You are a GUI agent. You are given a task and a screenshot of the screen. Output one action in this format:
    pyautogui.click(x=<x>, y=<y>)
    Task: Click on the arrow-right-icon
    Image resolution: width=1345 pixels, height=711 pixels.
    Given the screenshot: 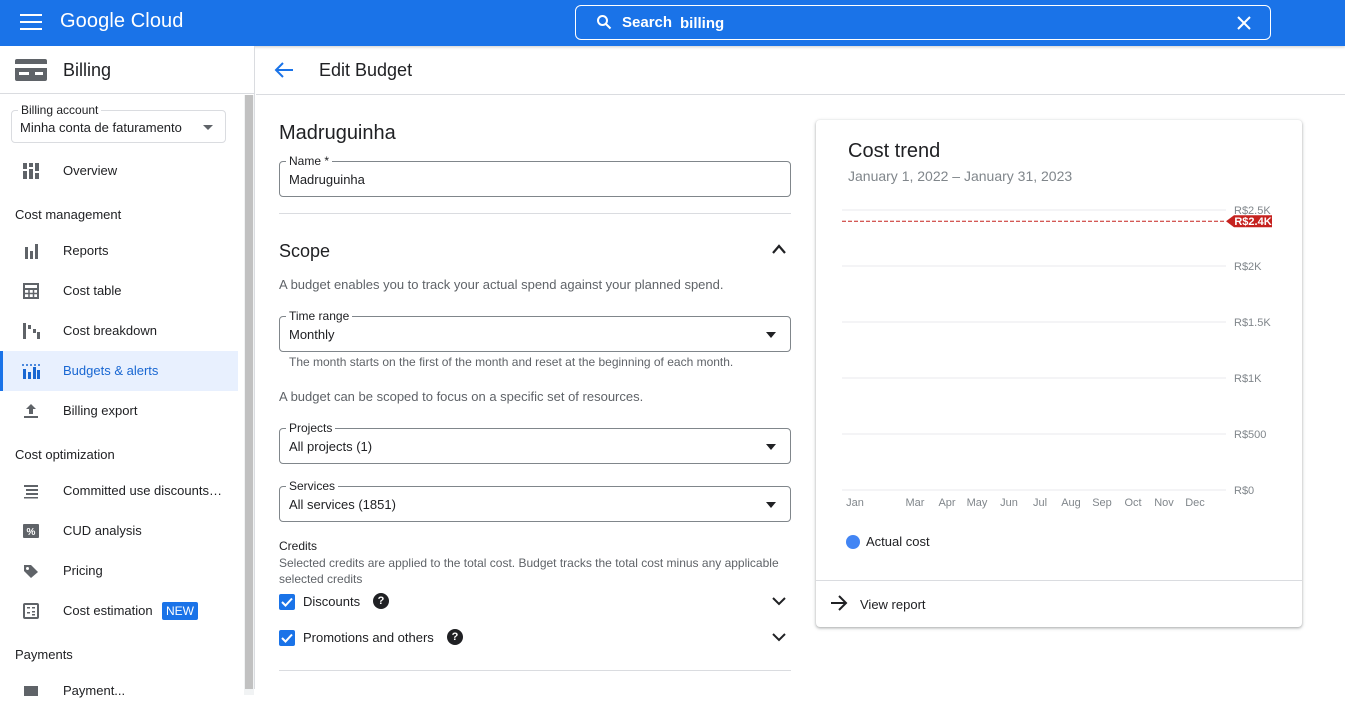 What is the action you would take?
    pyautogui.click(x=839, y=603)
    